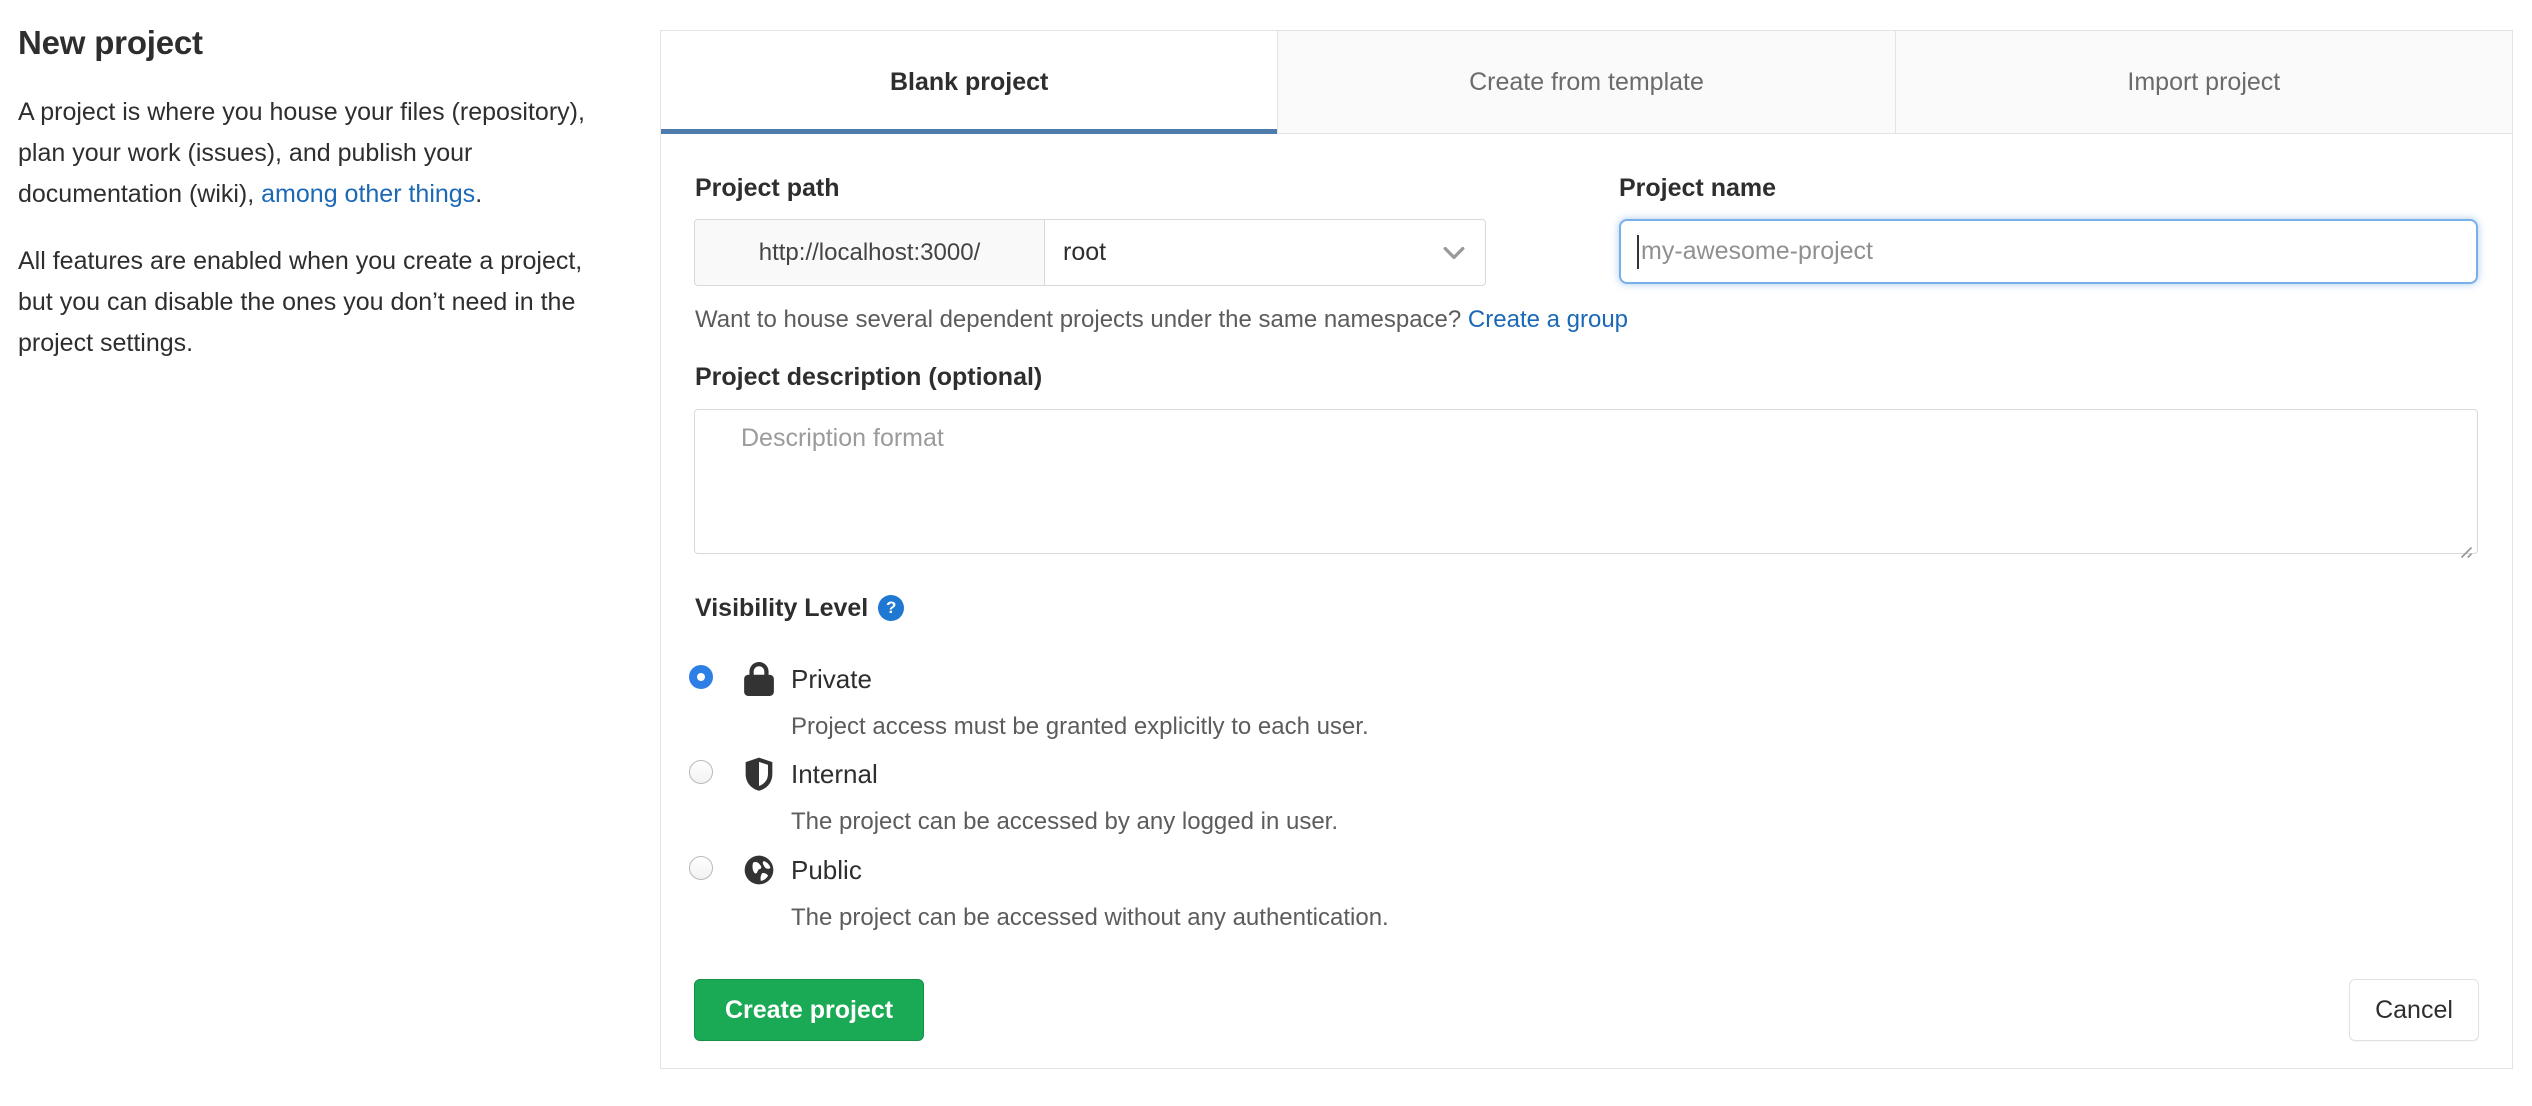 Image resolution: width=2532 pixels, height=1106 pixels. I want to click on tab-create-from-template: Create from template, so click(1586, 82).